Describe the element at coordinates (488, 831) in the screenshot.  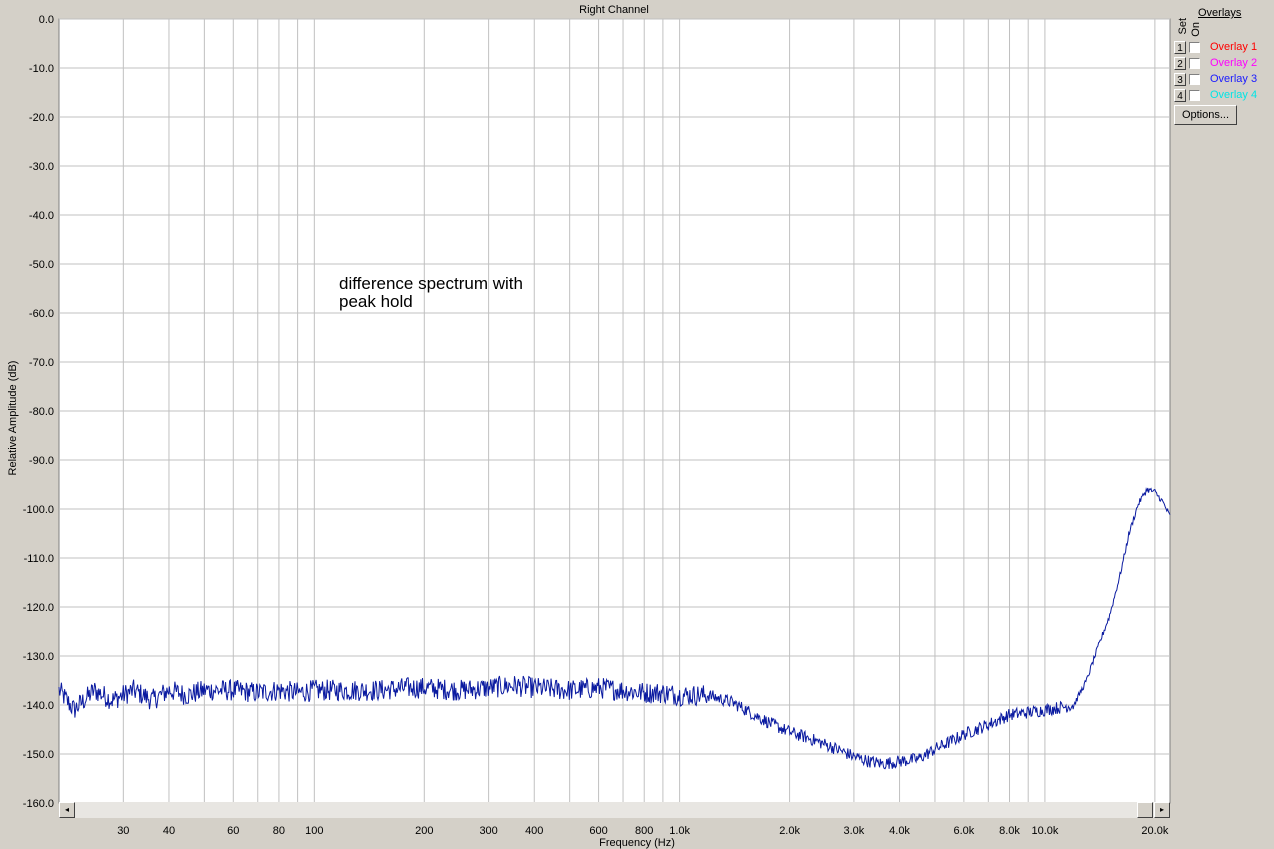
I see `x-tick-label: 300` at that location.